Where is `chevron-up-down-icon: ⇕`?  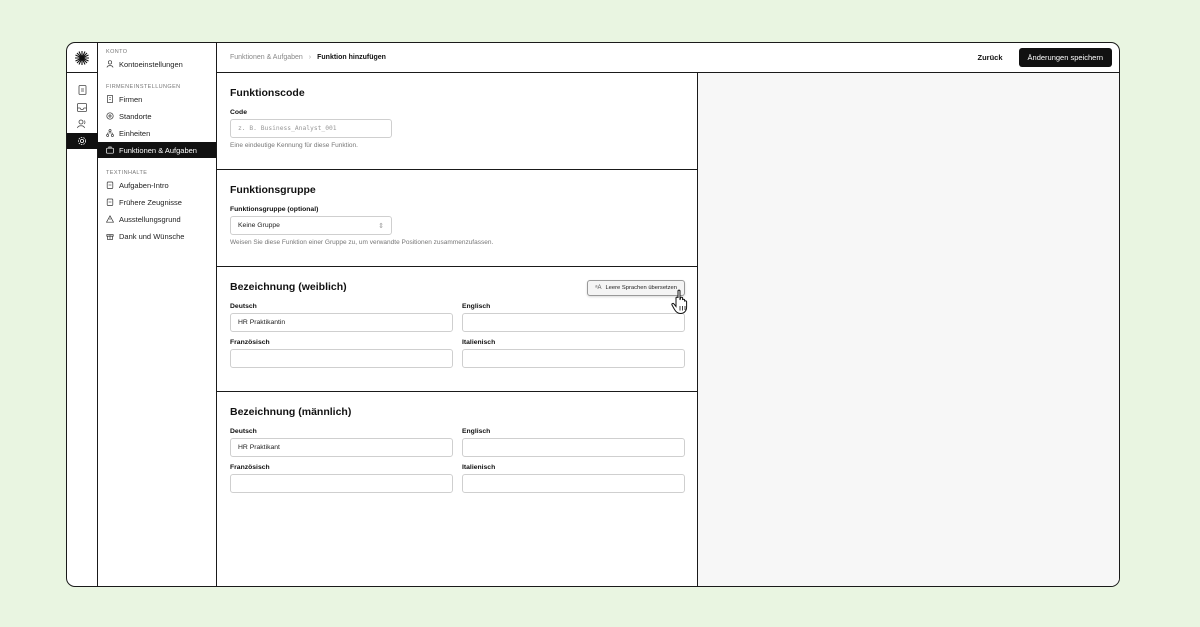
chevron-up-down-icon: ⇕ is located at coordinates (381, 226).